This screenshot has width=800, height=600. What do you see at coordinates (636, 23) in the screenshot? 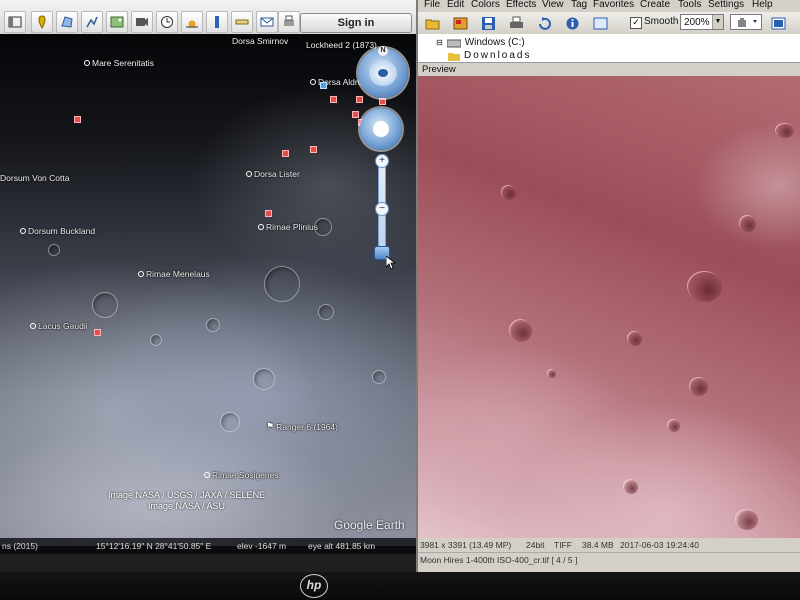
I see `smooth-checkbox: ✓` at bounding box center [636, 23].